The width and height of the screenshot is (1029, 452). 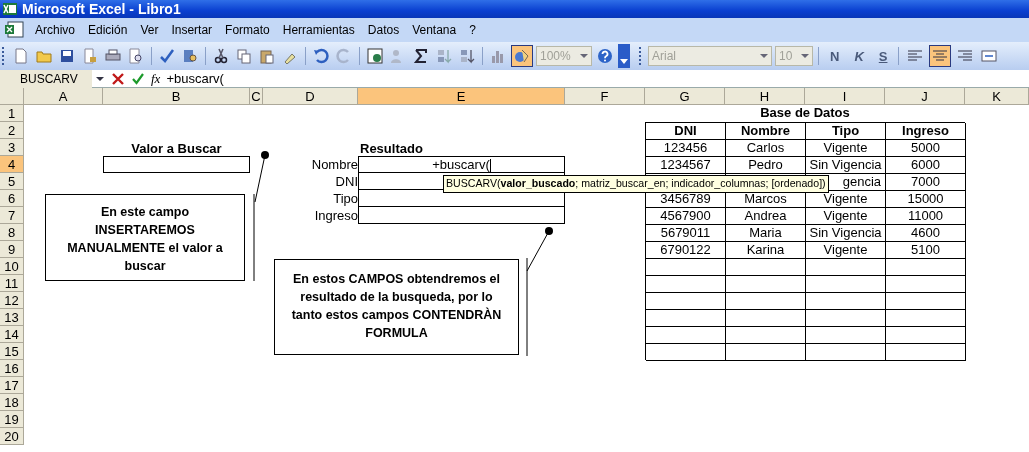 What do you see at coordinates (12, 283) in the screenshot?
I see `row-header: 11` at bounding box center [12, 283].